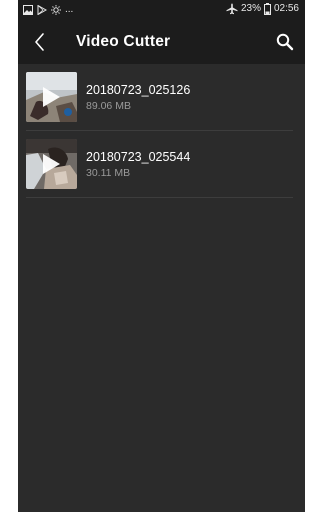 The height and width of the screenshot is (512, 323). I want to click on divider, so click(159, 197).